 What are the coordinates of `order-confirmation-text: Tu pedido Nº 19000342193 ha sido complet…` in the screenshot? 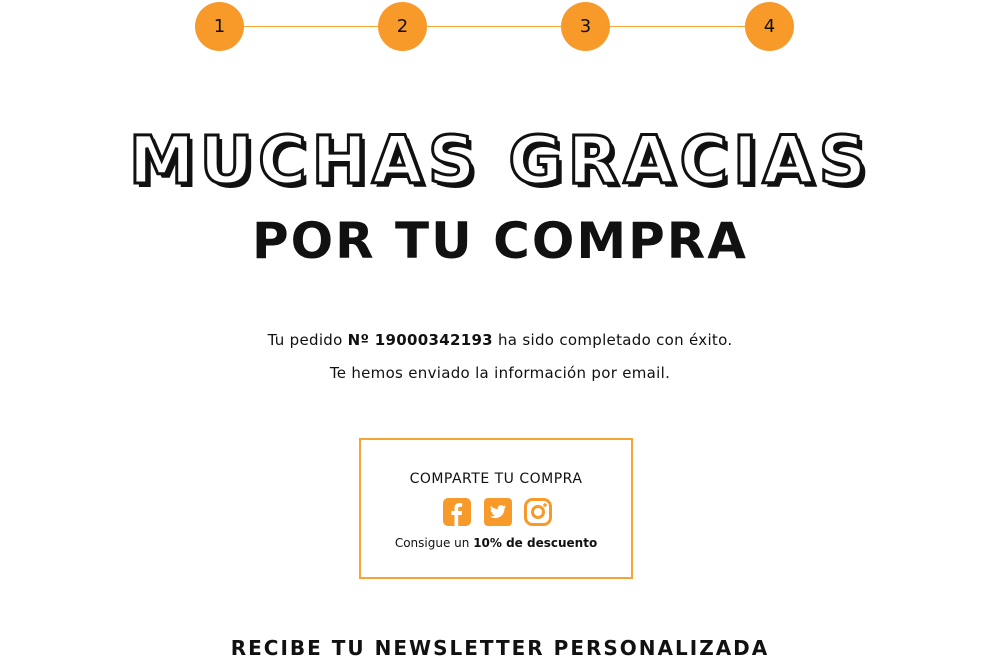 It's located at (500, 340).